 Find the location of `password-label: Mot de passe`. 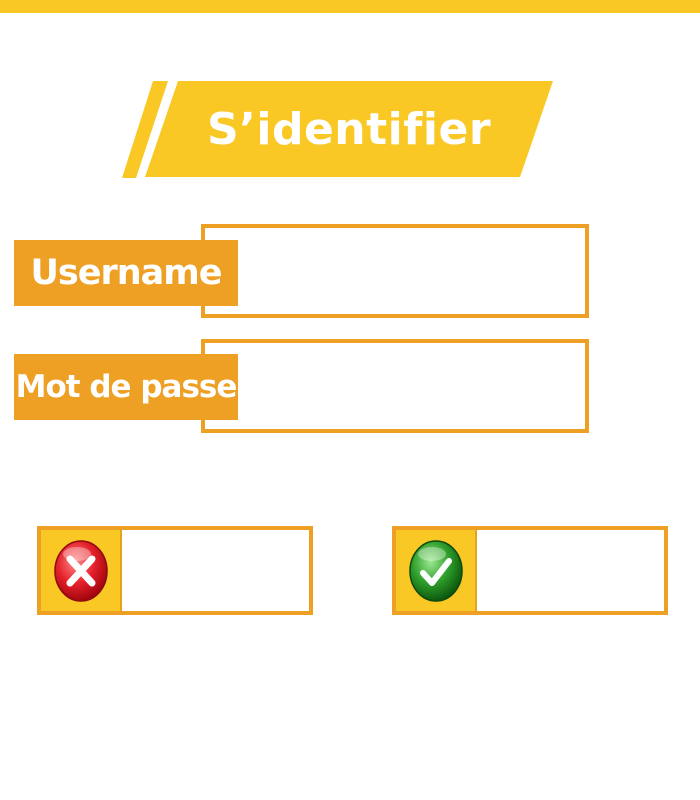

password-label: Mot de passe is located at coordinates (126, 387).